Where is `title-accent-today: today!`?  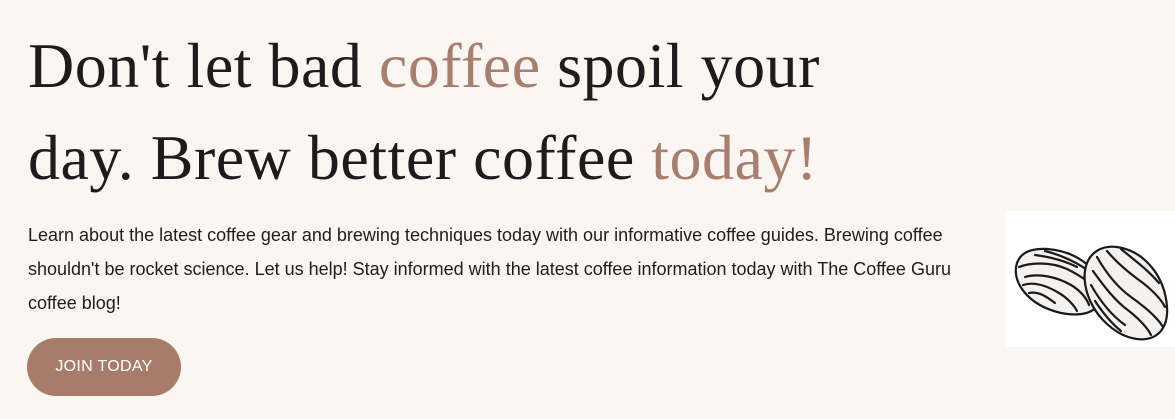 title-accent-today: today! is located at coordinates (734, 157).